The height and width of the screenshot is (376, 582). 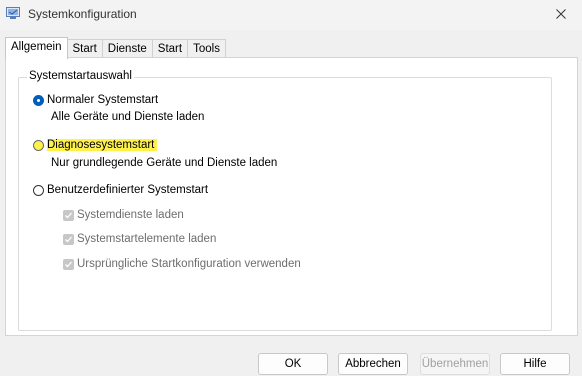 I want to click on system-configuration-icon, so click(x=13, y=13).